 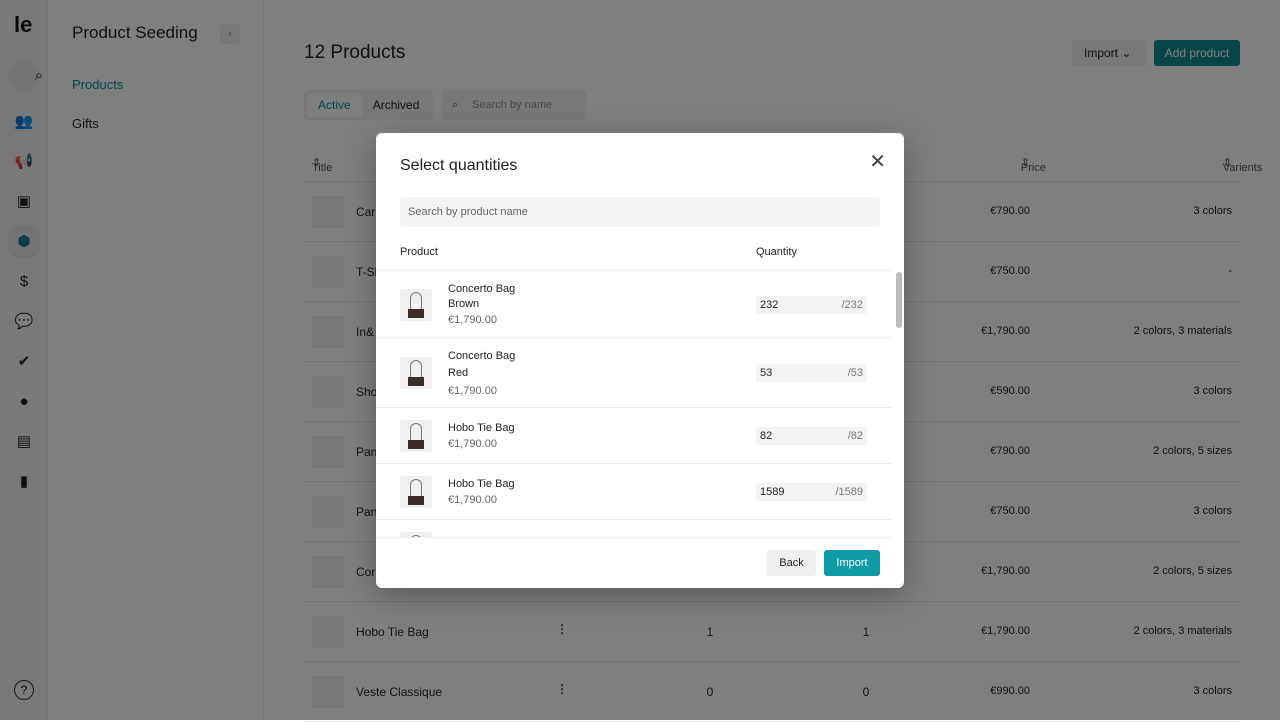 What do you see at coordinates (899, 300) in the screenshot?
I see `scrollbar` at bounding box center [899, 300].